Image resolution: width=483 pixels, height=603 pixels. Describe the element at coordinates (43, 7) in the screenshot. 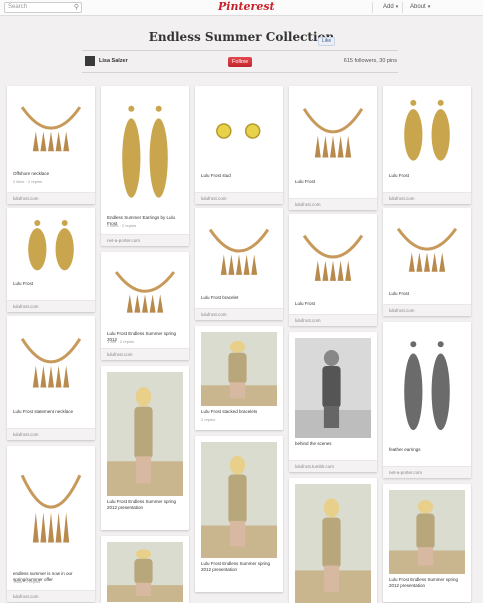

I see `search-input: Search ⚲` at that location.